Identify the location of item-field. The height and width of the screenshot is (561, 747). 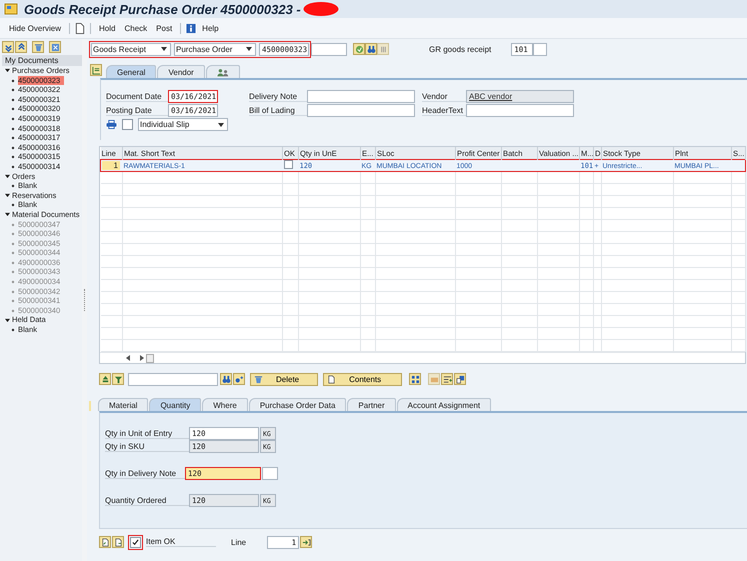
(329, 49).